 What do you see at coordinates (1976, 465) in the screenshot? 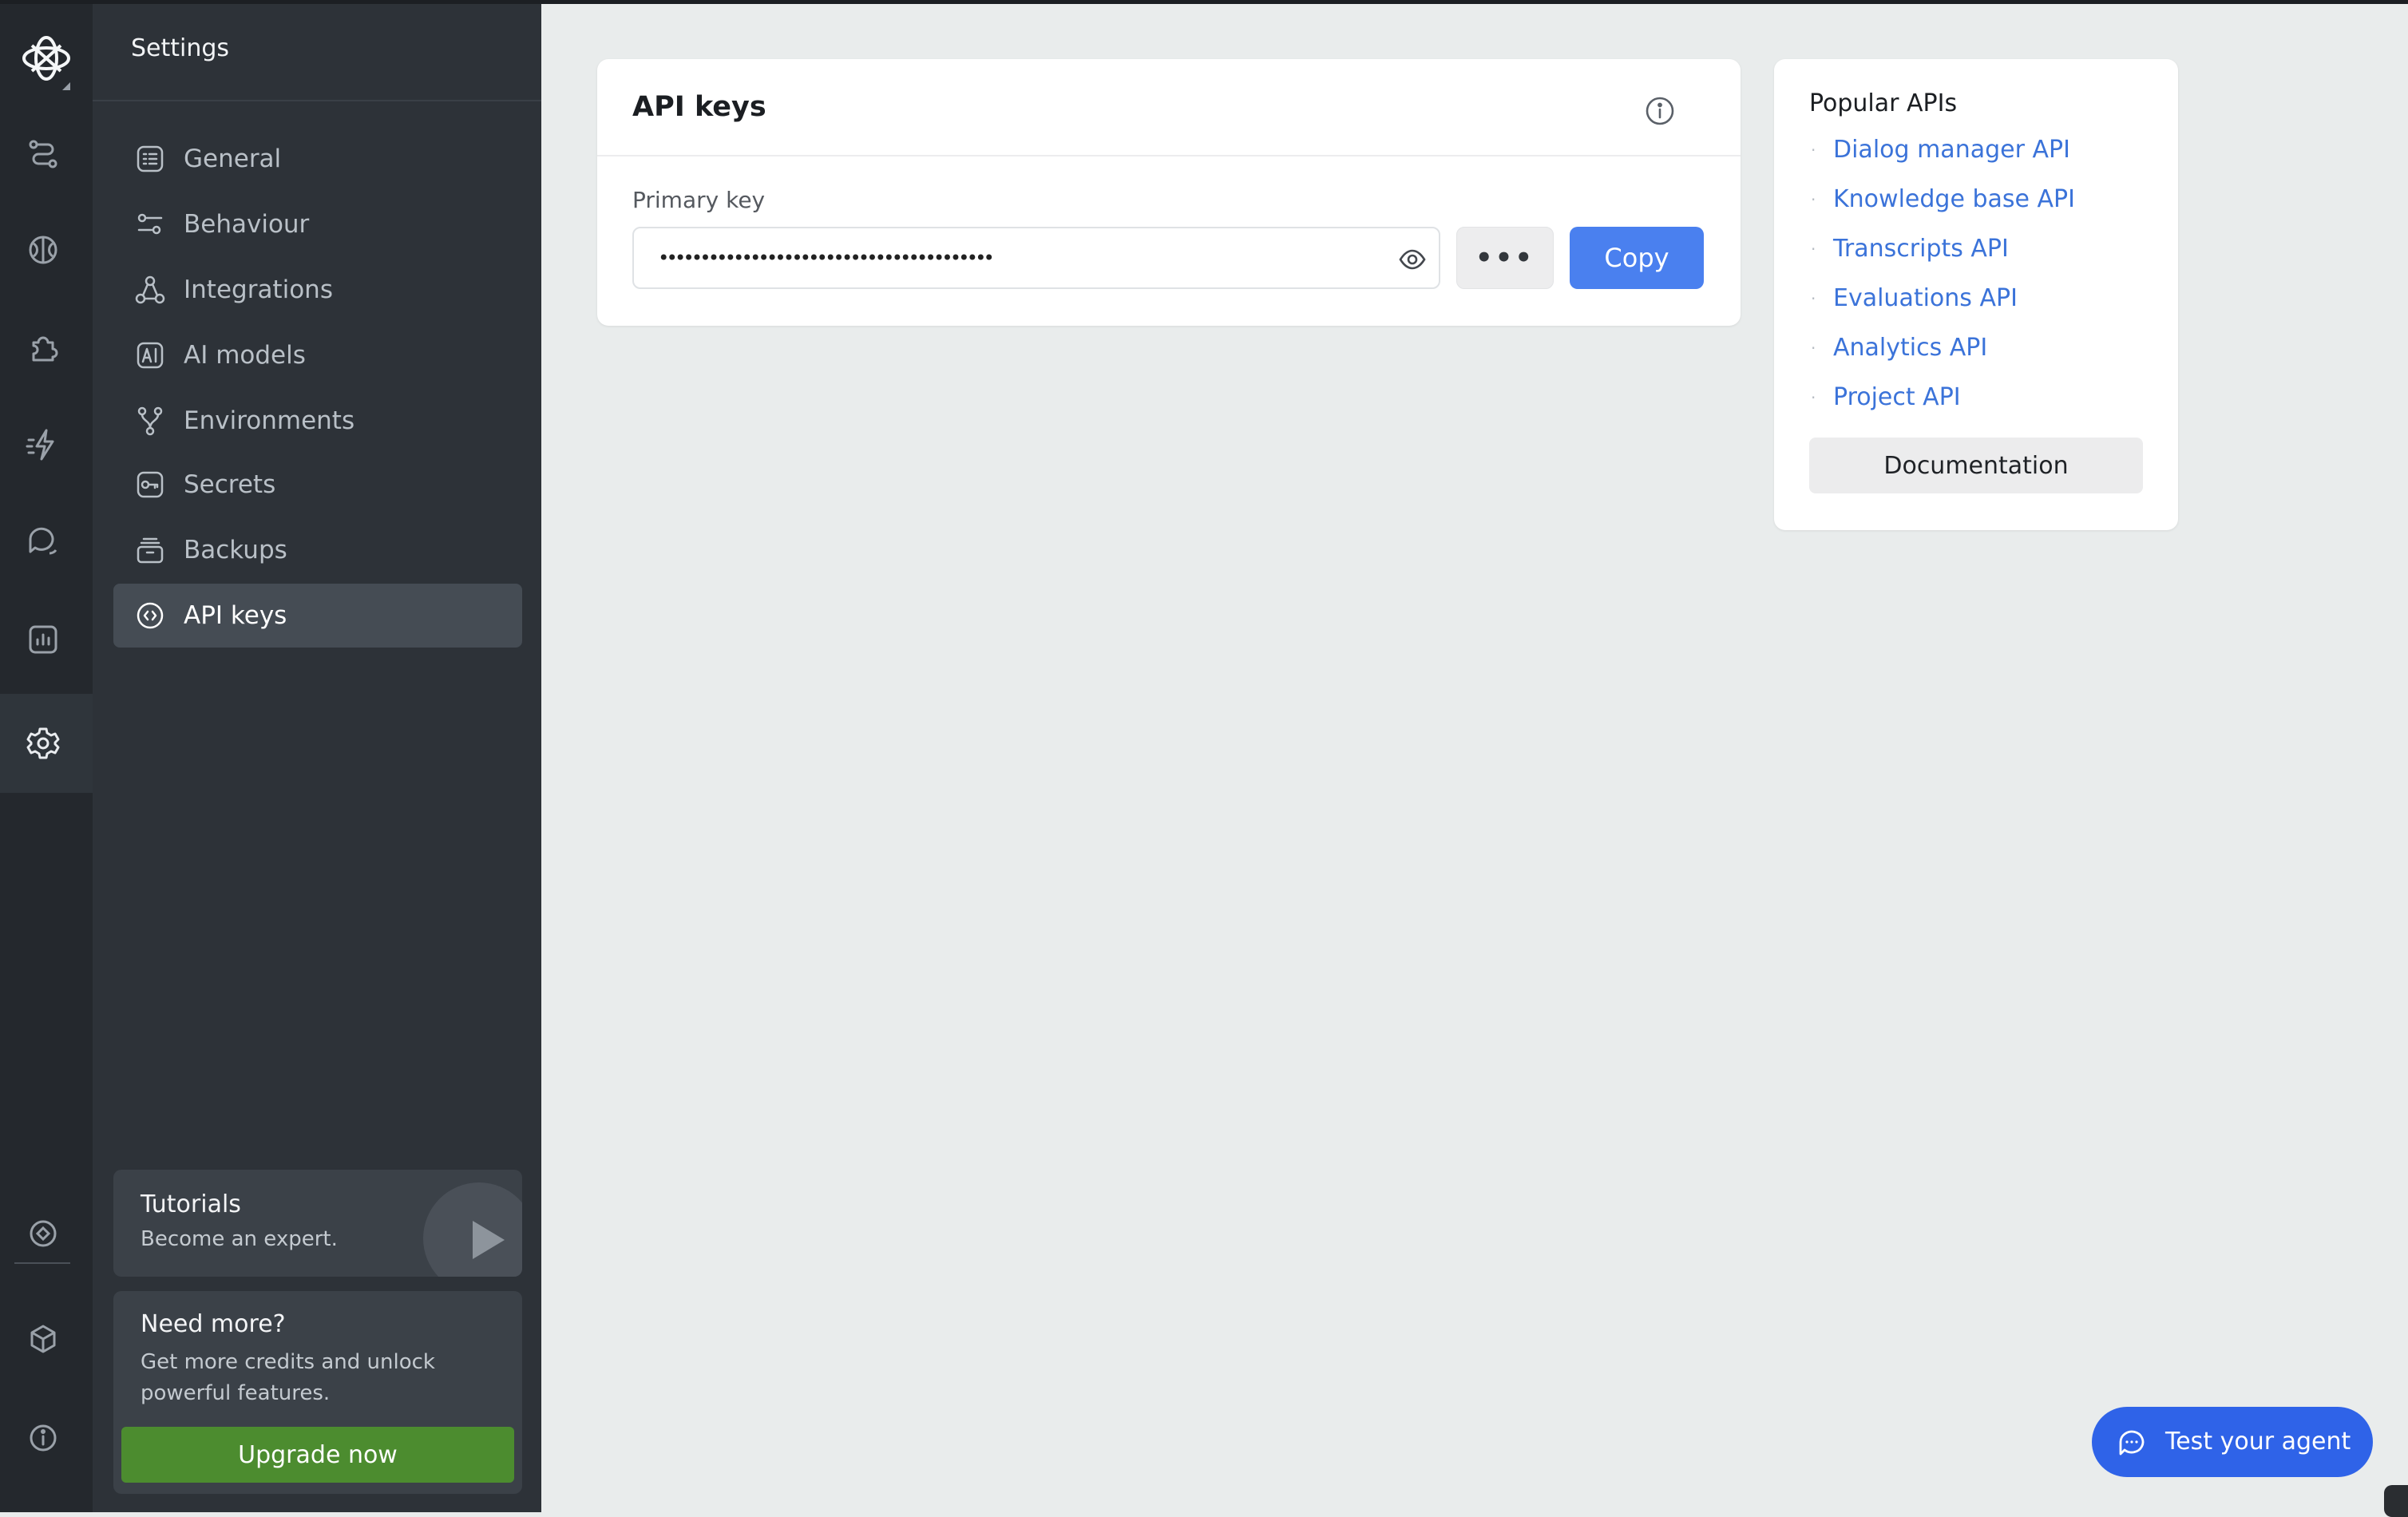
I see `documentation-button: Documentation` at bounding box center [1976, 465].